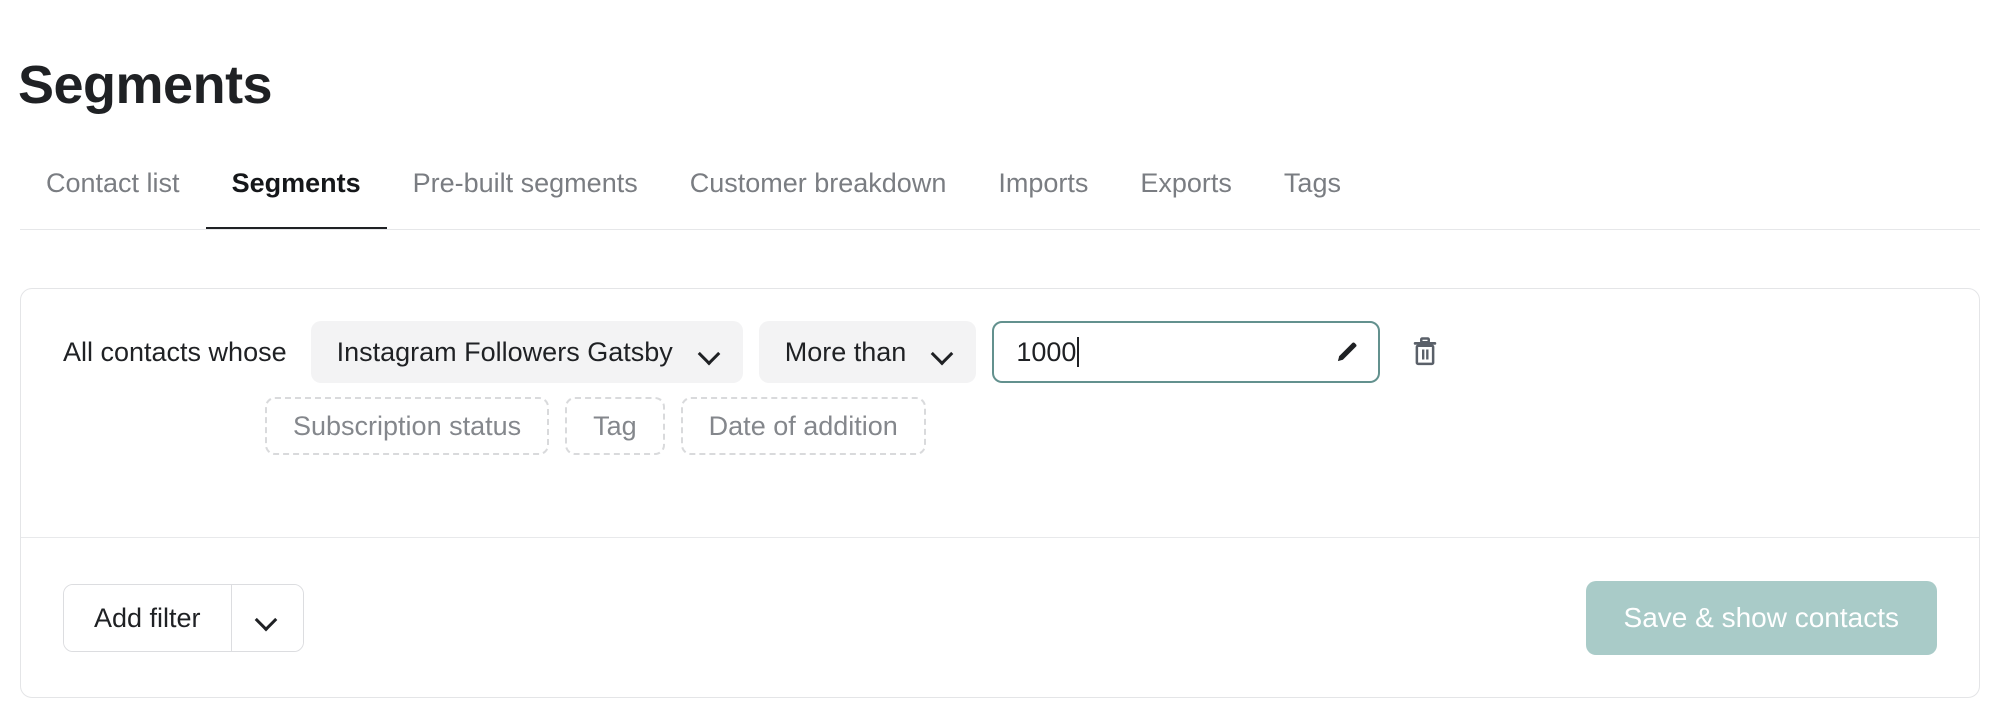  I want to click on chip-date-of-addition: Date of addition, so click(803, 426).